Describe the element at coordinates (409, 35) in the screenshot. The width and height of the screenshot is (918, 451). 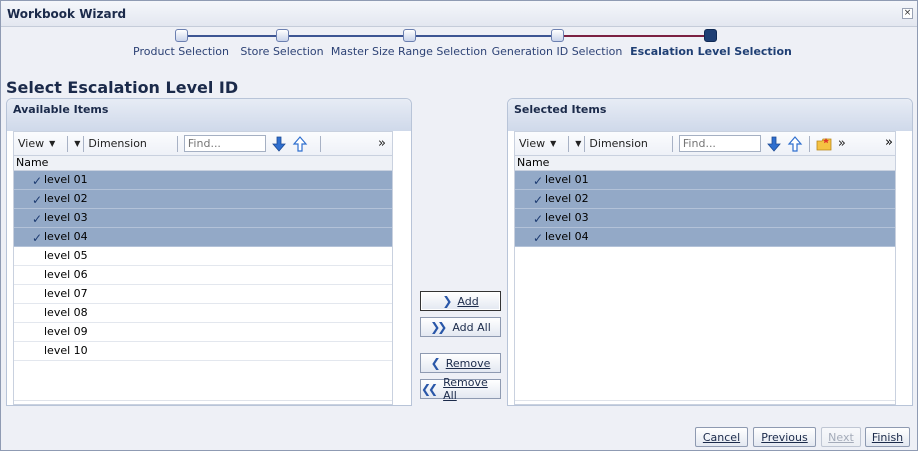
I see `train-stop-master-size` at that location.